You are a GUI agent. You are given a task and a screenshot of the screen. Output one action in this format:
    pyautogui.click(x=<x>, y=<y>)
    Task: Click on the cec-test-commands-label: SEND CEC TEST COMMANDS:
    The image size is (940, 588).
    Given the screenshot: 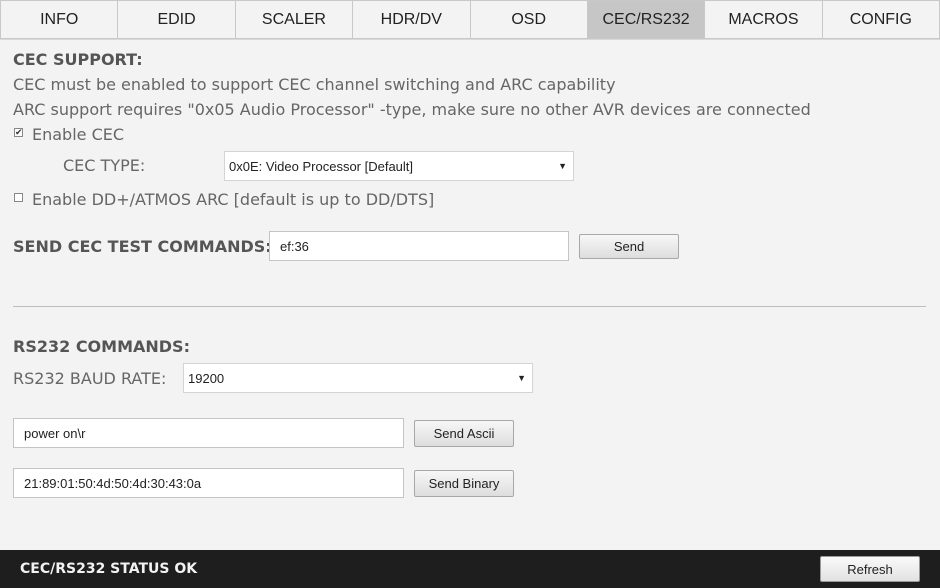 What is the action you would take?
    pyautogui.click(x=142, y=246)
    